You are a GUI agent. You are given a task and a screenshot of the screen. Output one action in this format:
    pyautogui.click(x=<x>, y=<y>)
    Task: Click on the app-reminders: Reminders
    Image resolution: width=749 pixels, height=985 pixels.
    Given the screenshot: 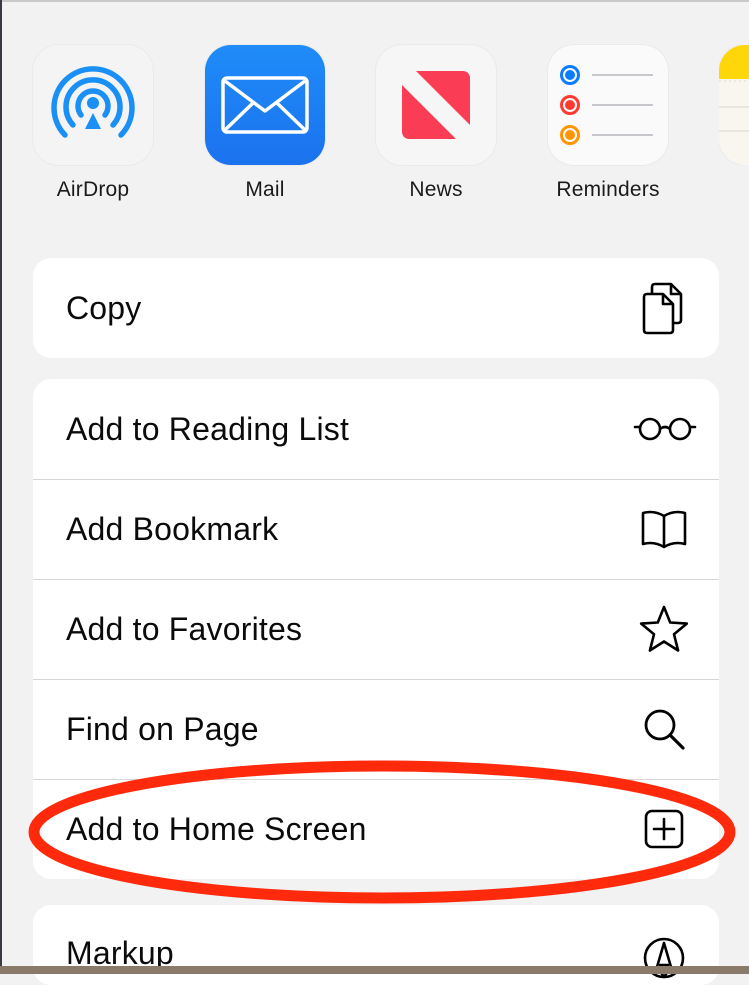 What is the action you would take?
    pyautogui.click(x=608, y=123)
    